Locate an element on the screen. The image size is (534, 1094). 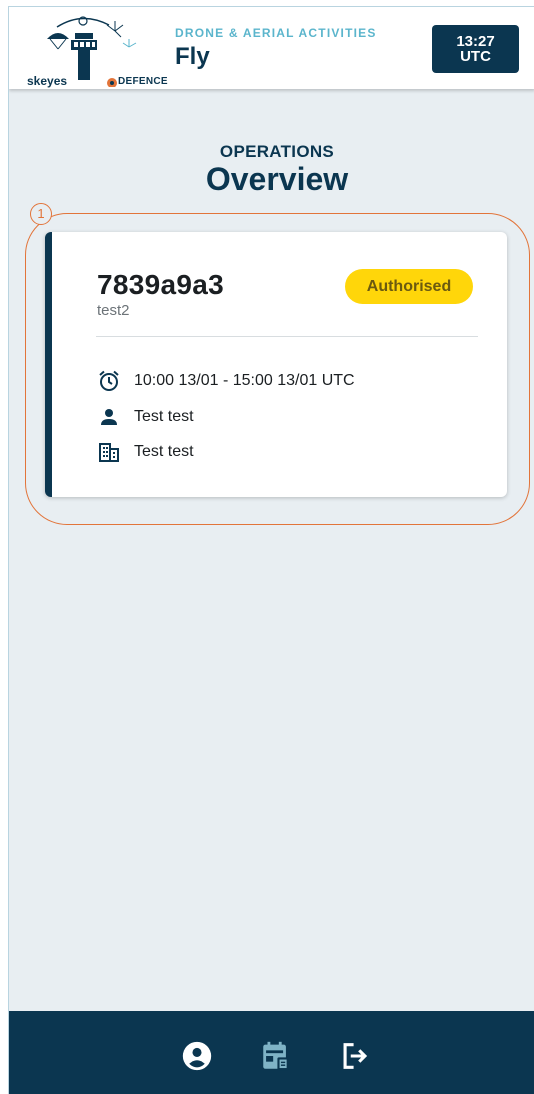
pilot-name: Test test is located at coordinates (164, 416).